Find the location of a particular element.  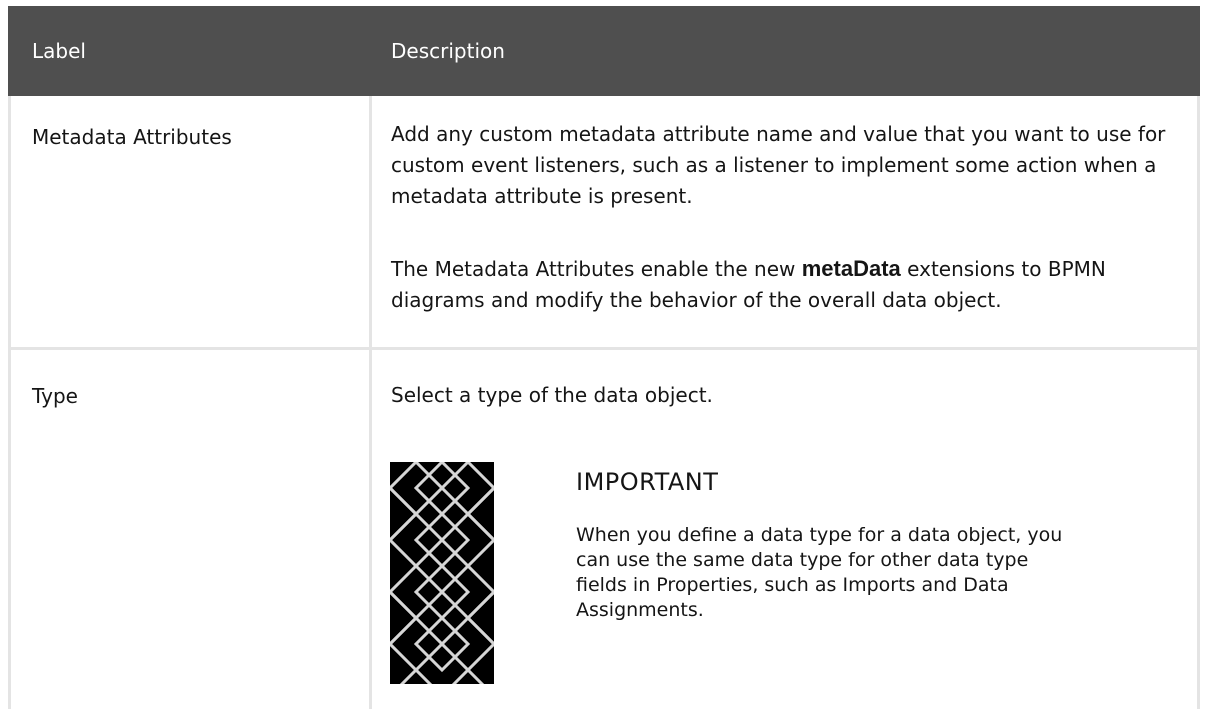

row-label-type: Type is located at coordinates (55, 396).